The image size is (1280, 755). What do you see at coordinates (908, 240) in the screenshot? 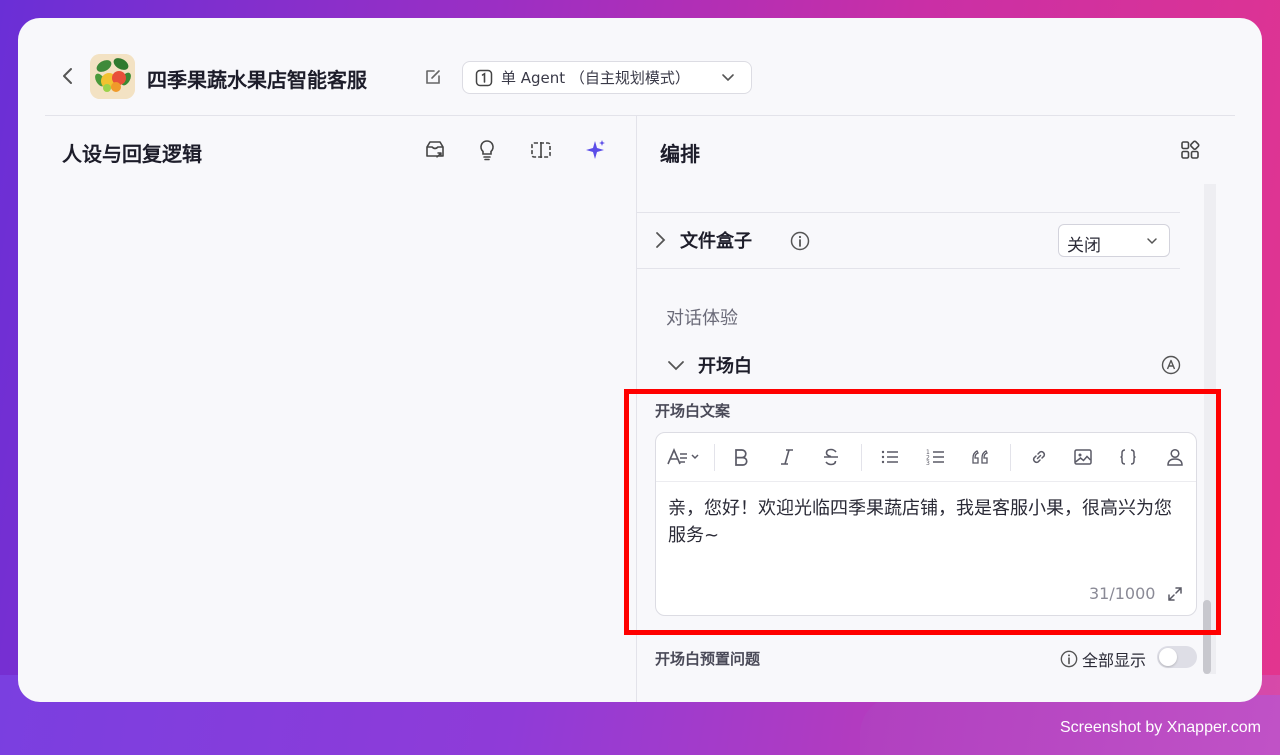
I see `file-box-row: 文件盒子 关闭` at bounding box center [908, 240].